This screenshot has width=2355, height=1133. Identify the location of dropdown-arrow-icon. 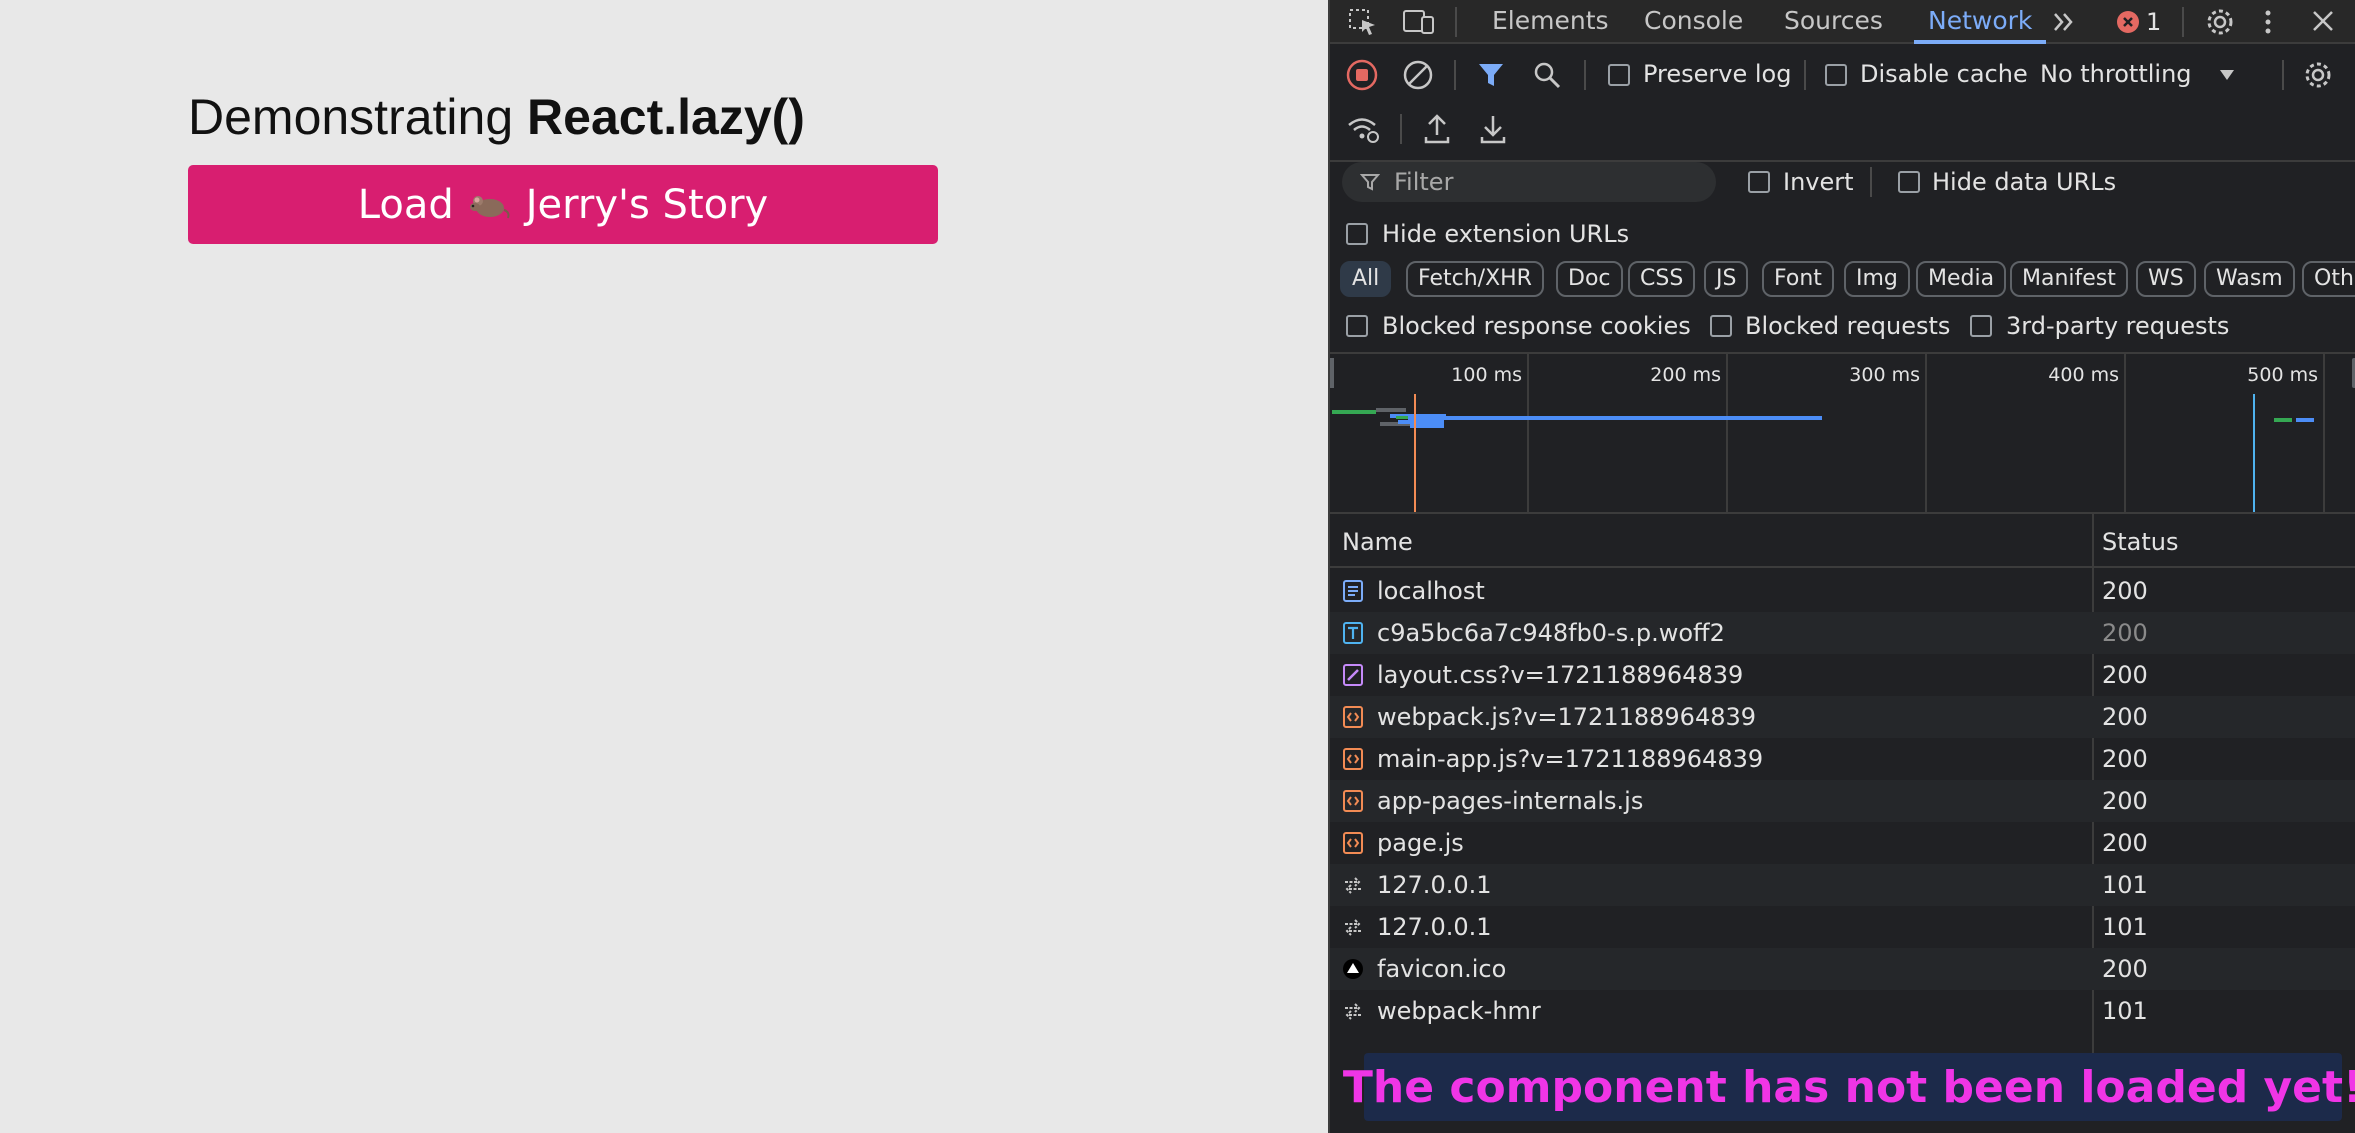
(2227, 75).